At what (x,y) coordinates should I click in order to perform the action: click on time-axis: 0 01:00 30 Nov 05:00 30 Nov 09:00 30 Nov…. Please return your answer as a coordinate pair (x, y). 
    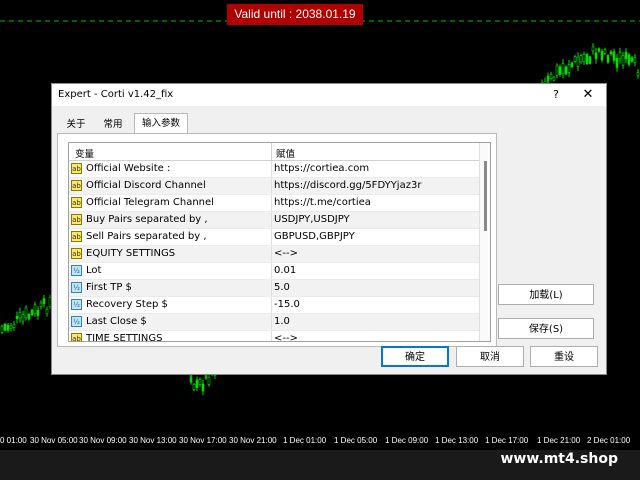
    Looking at the image, I should click on (320, 442).